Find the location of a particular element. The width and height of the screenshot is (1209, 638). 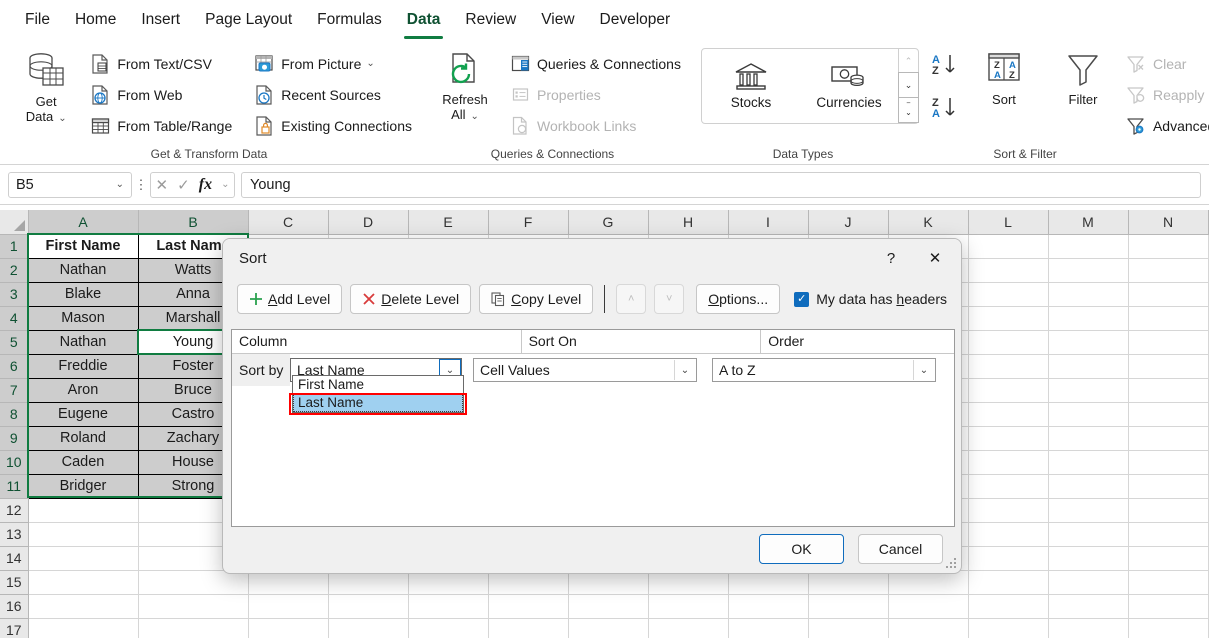

cell-A17 is located at coordinates (83, 628).